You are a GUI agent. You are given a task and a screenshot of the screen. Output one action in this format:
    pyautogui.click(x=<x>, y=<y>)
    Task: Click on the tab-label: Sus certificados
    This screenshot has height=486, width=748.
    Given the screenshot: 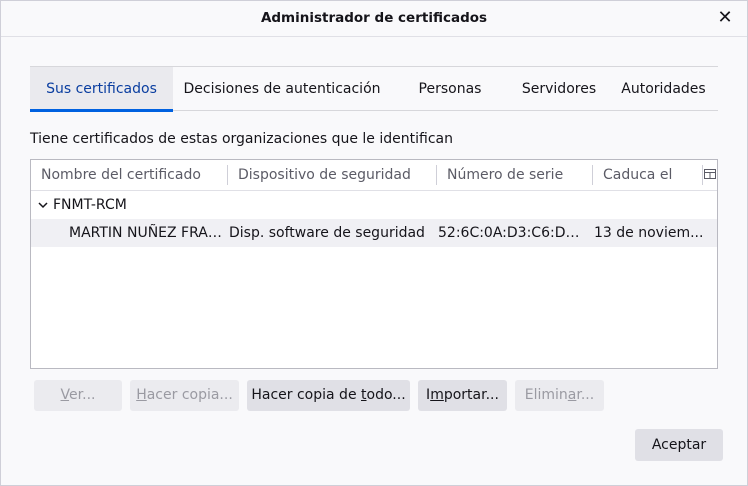 What is the action you would take?
    pyautogui.click(x=101, y=89)
    